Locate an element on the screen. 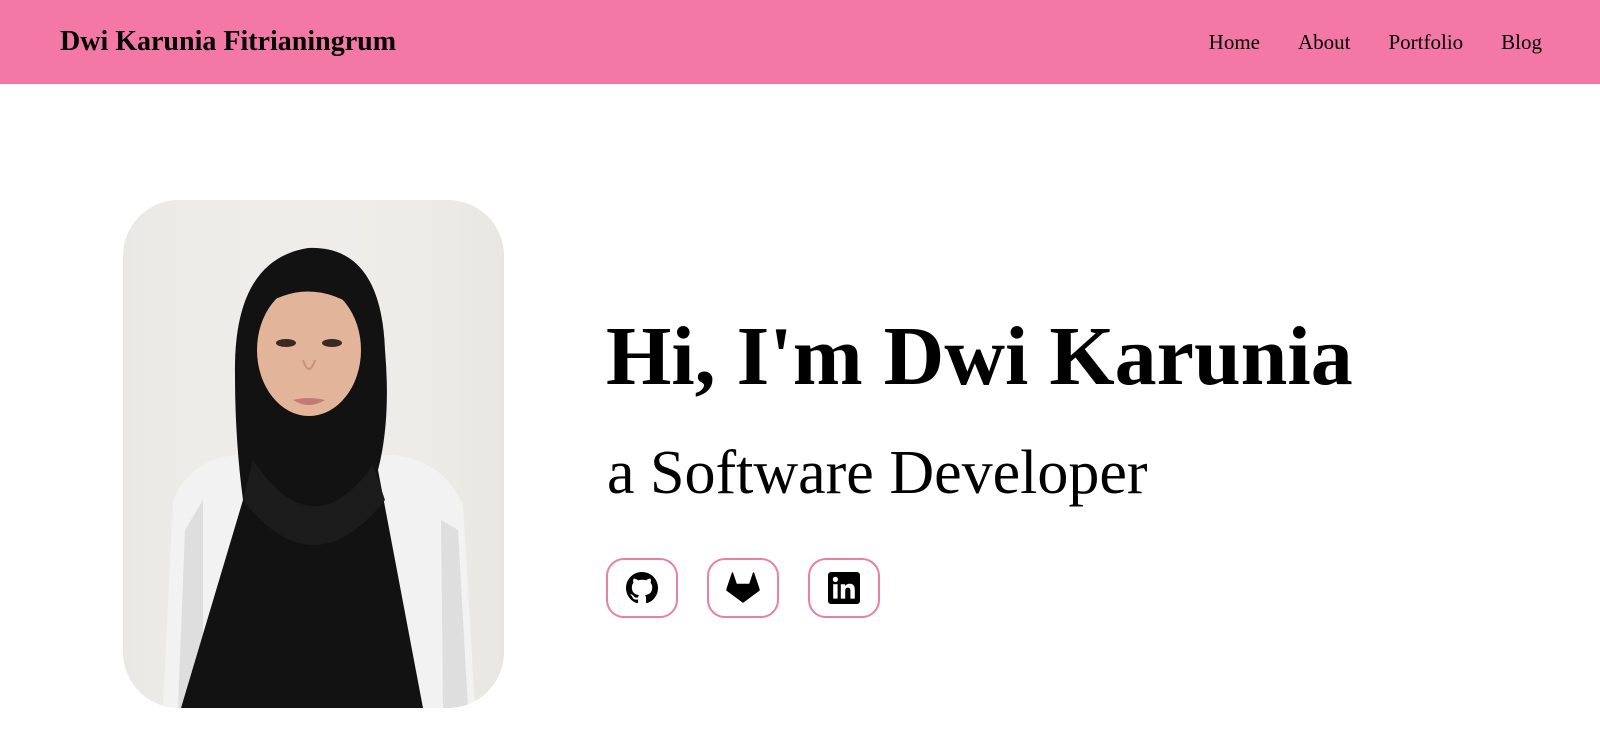  linkedin-icon is located at coordinates (844, 588).